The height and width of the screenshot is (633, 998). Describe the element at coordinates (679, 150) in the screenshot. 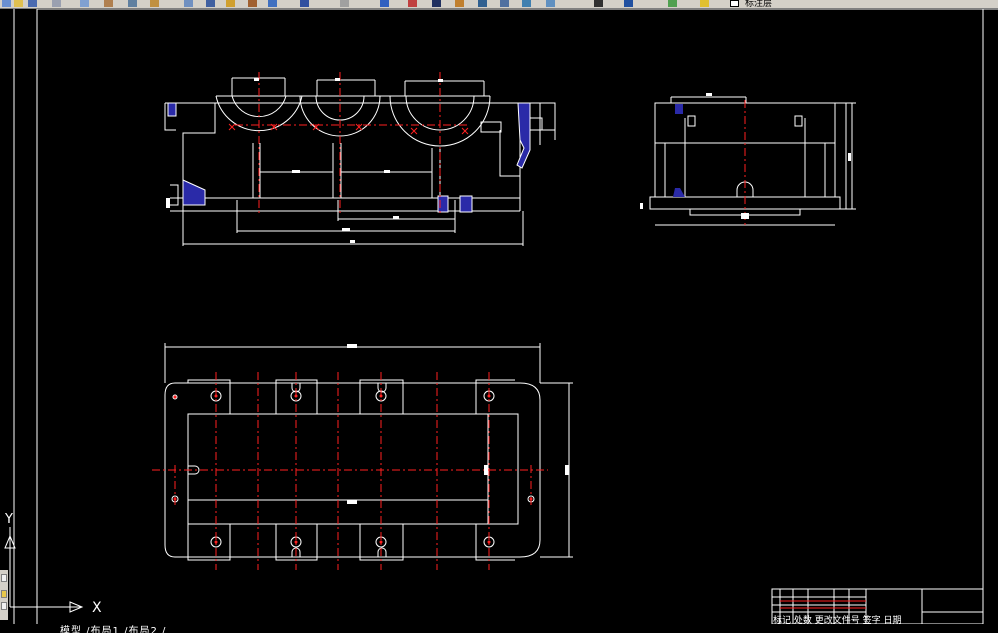

I see `side-view-hatch` at that location.